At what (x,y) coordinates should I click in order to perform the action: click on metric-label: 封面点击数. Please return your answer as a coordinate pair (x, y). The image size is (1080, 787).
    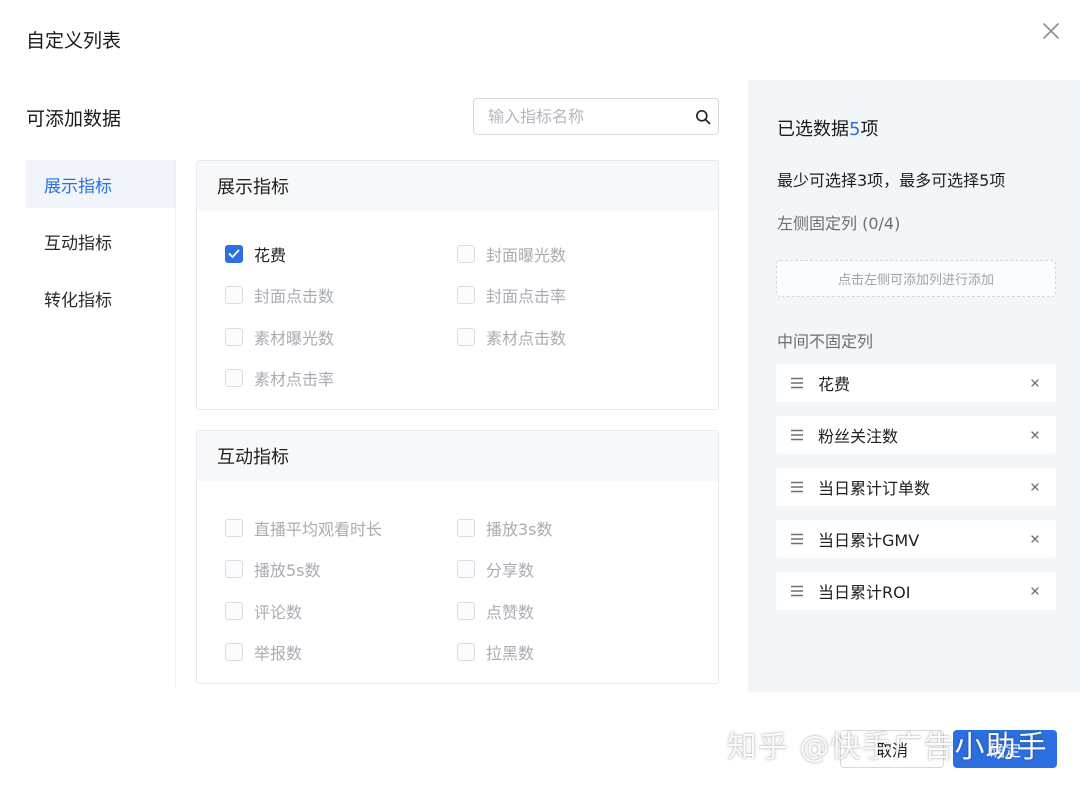
    Looking at the image, I should click on (294, 297).